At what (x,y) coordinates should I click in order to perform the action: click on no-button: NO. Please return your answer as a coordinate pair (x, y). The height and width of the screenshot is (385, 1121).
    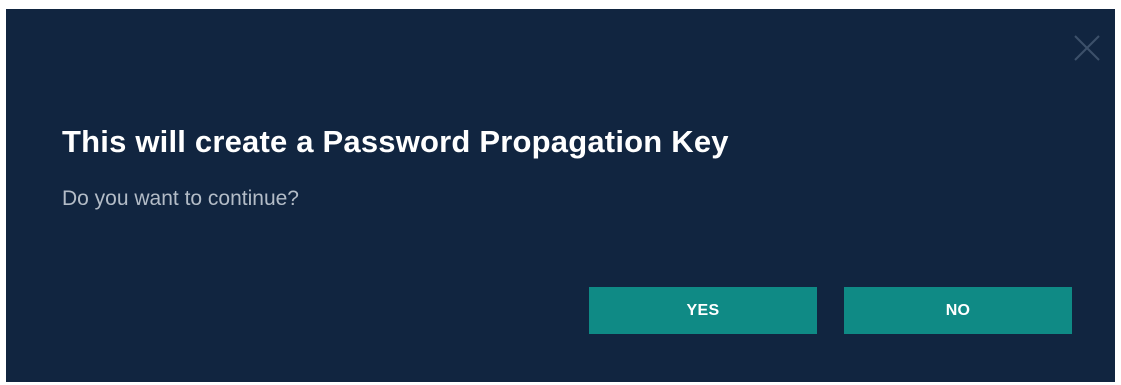
    Looking at the image, I should click on (958, 310).